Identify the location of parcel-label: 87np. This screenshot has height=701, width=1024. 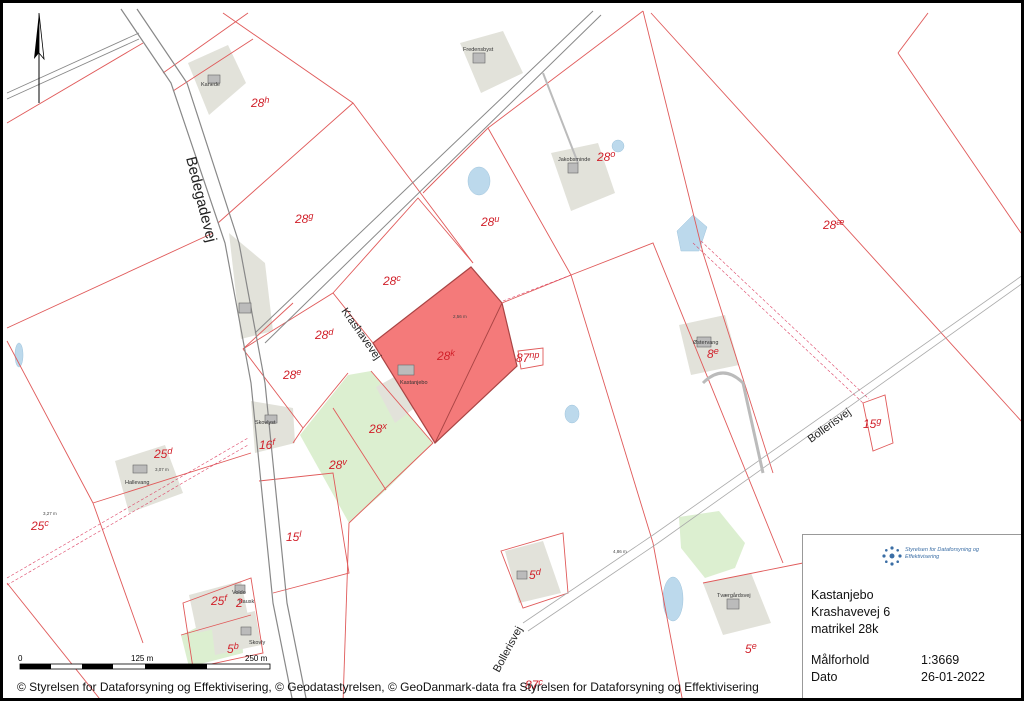
(527, 357).